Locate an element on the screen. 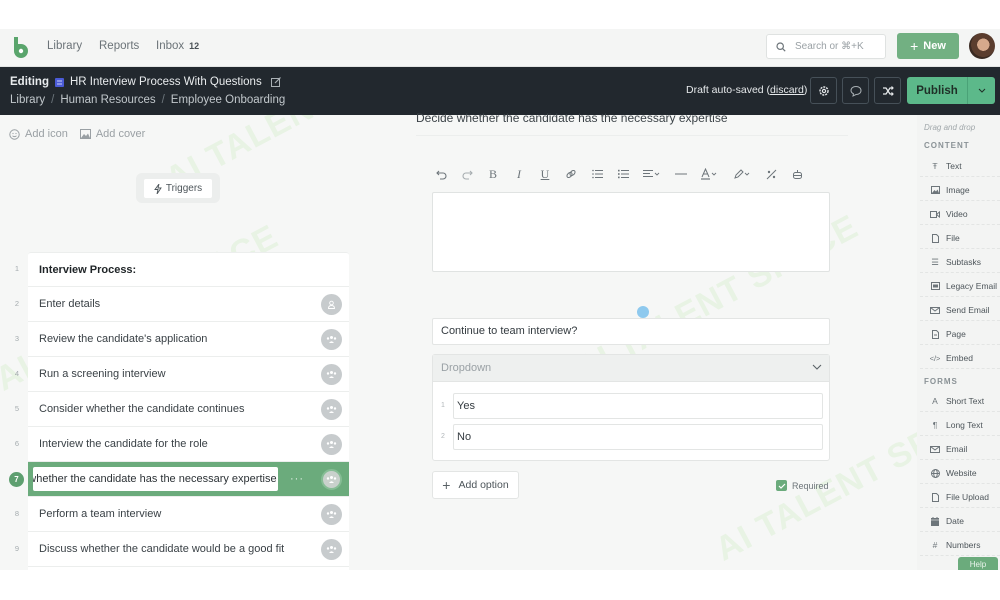 Image resolution: width=1000 pixels, height=600 pixels. app-logo is located at coordinates (20, 47).